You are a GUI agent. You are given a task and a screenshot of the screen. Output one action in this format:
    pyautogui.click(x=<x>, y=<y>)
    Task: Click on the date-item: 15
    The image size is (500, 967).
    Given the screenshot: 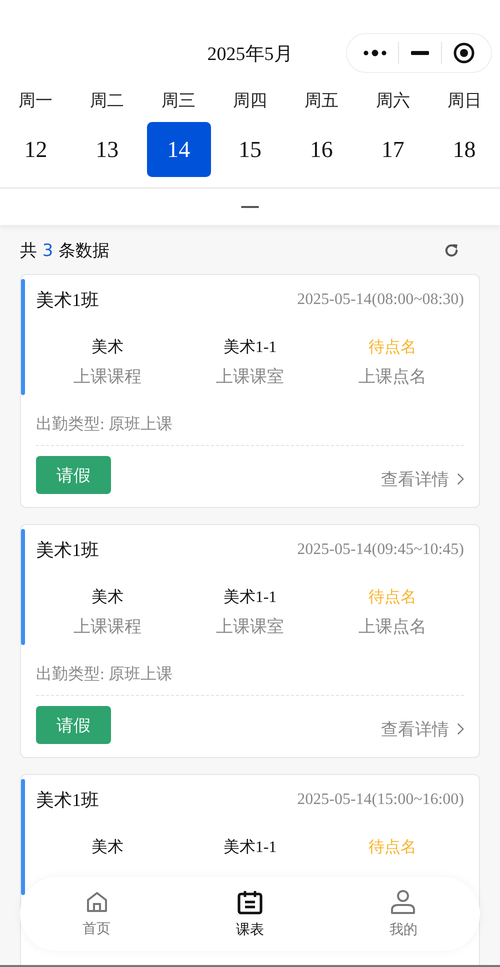 What is the action you would take?
    pyautogui.click(x=250, y=149)
    